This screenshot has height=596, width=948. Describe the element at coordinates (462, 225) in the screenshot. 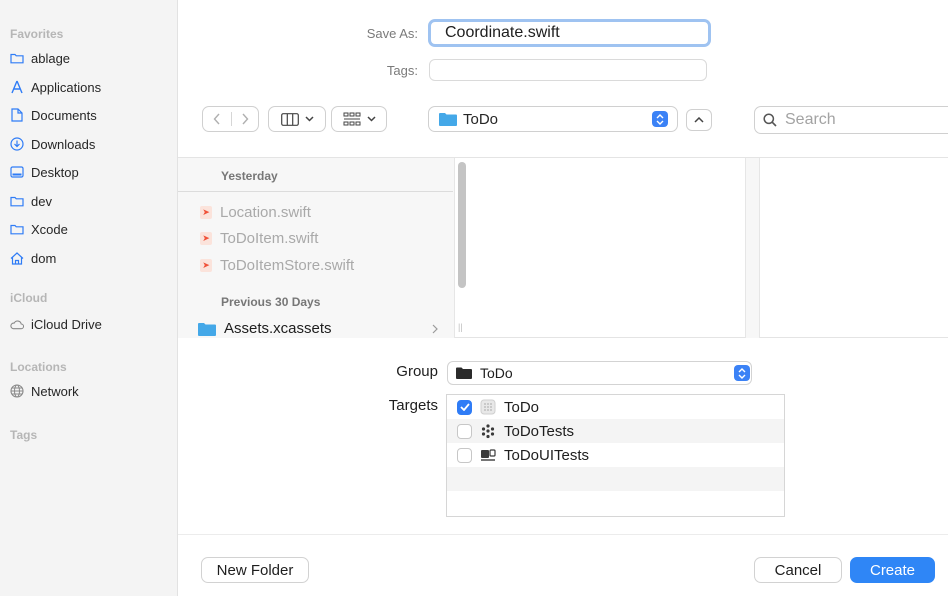

I see `scrollbar-thumb` at that location.